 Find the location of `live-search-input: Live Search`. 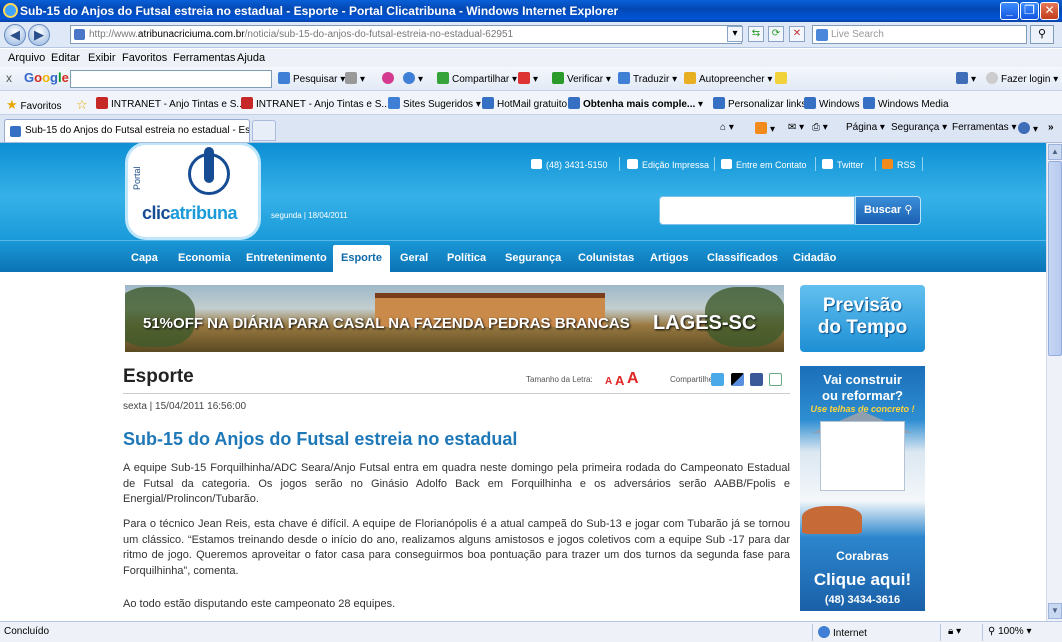

live-search-input: Live Search is located at coordinates (919, 34).